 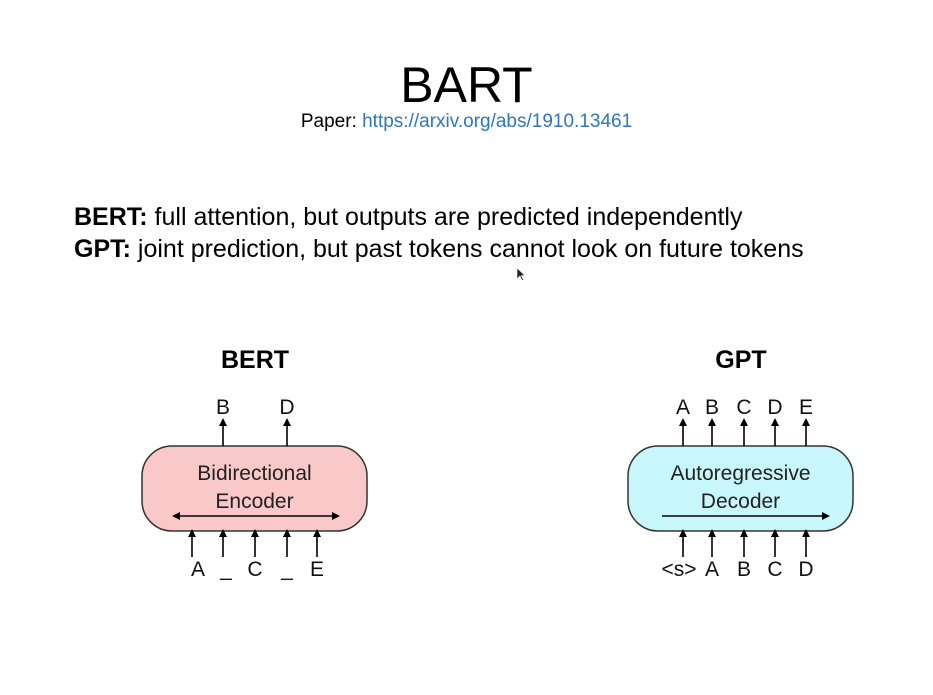 I want to click on paper-label: Paper:, so click(x=331, y=121).